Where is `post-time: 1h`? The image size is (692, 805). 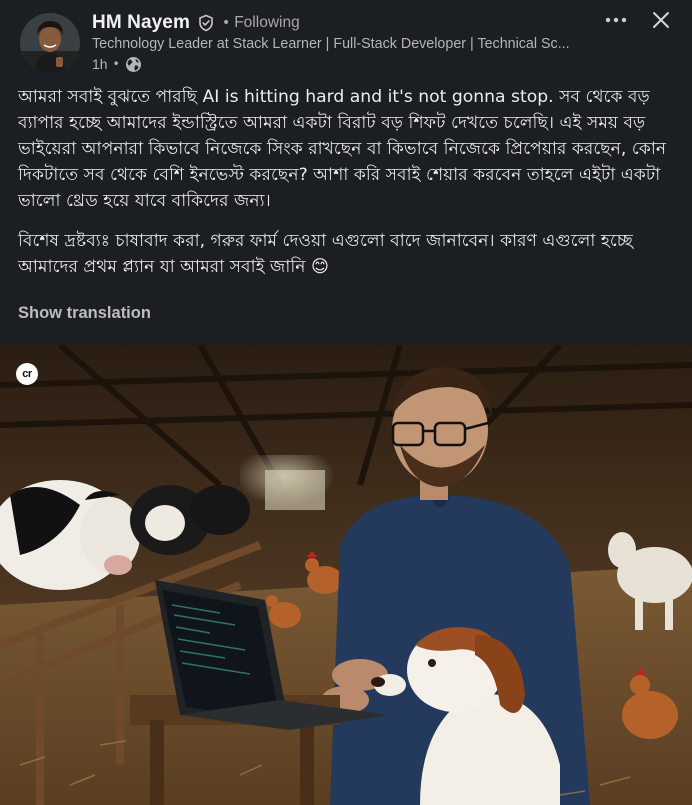
post-time: 1h is located at coordinates (100, 64).